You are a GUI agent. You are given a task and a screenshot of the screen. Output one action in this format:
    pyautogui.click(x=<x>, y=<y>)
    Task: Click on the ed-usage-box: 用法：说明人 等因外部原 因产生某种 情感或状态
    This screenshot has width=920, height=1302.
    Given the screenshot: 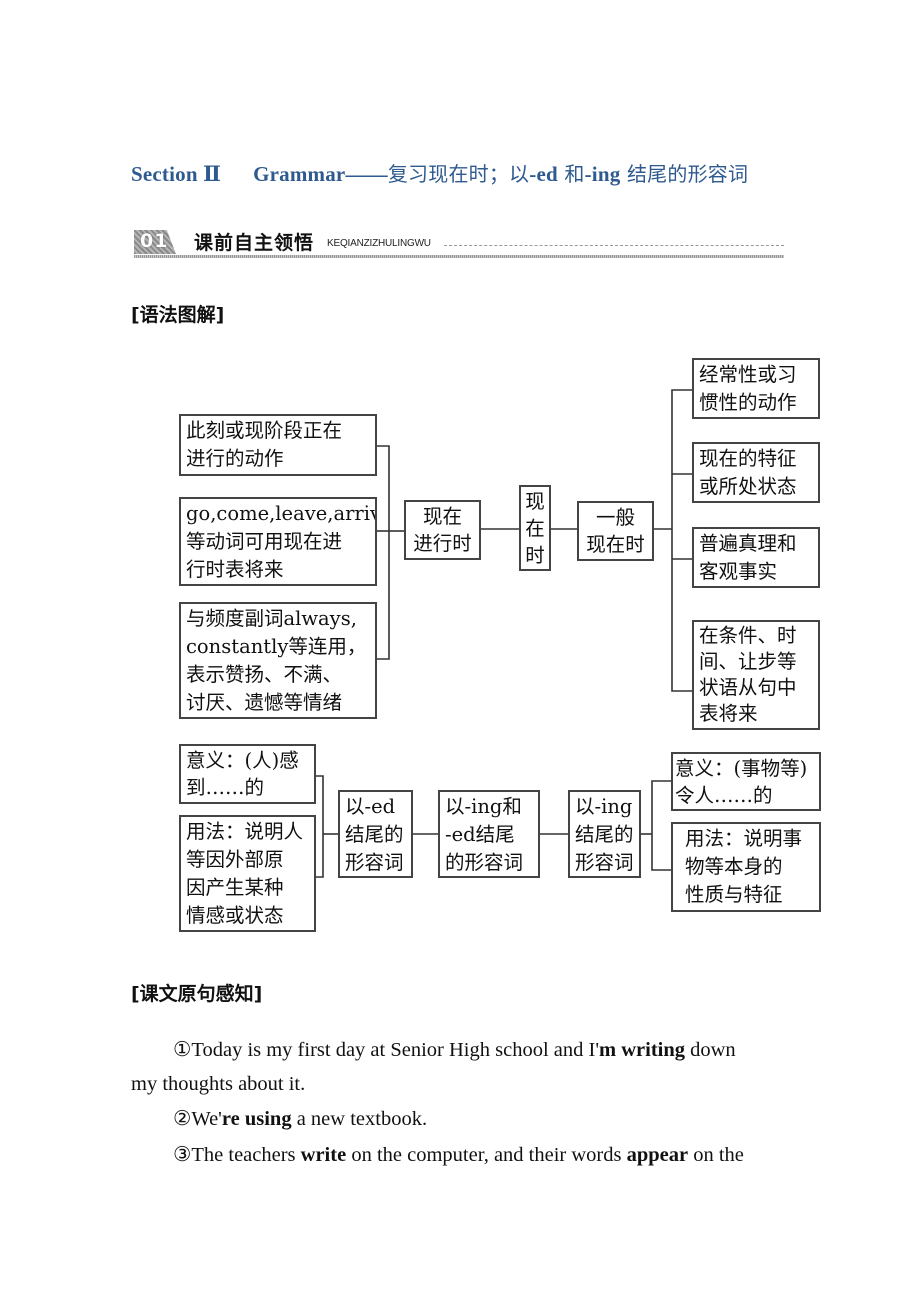 What is the action you would take?
    pyautogui.click(x=247, y=873)
    